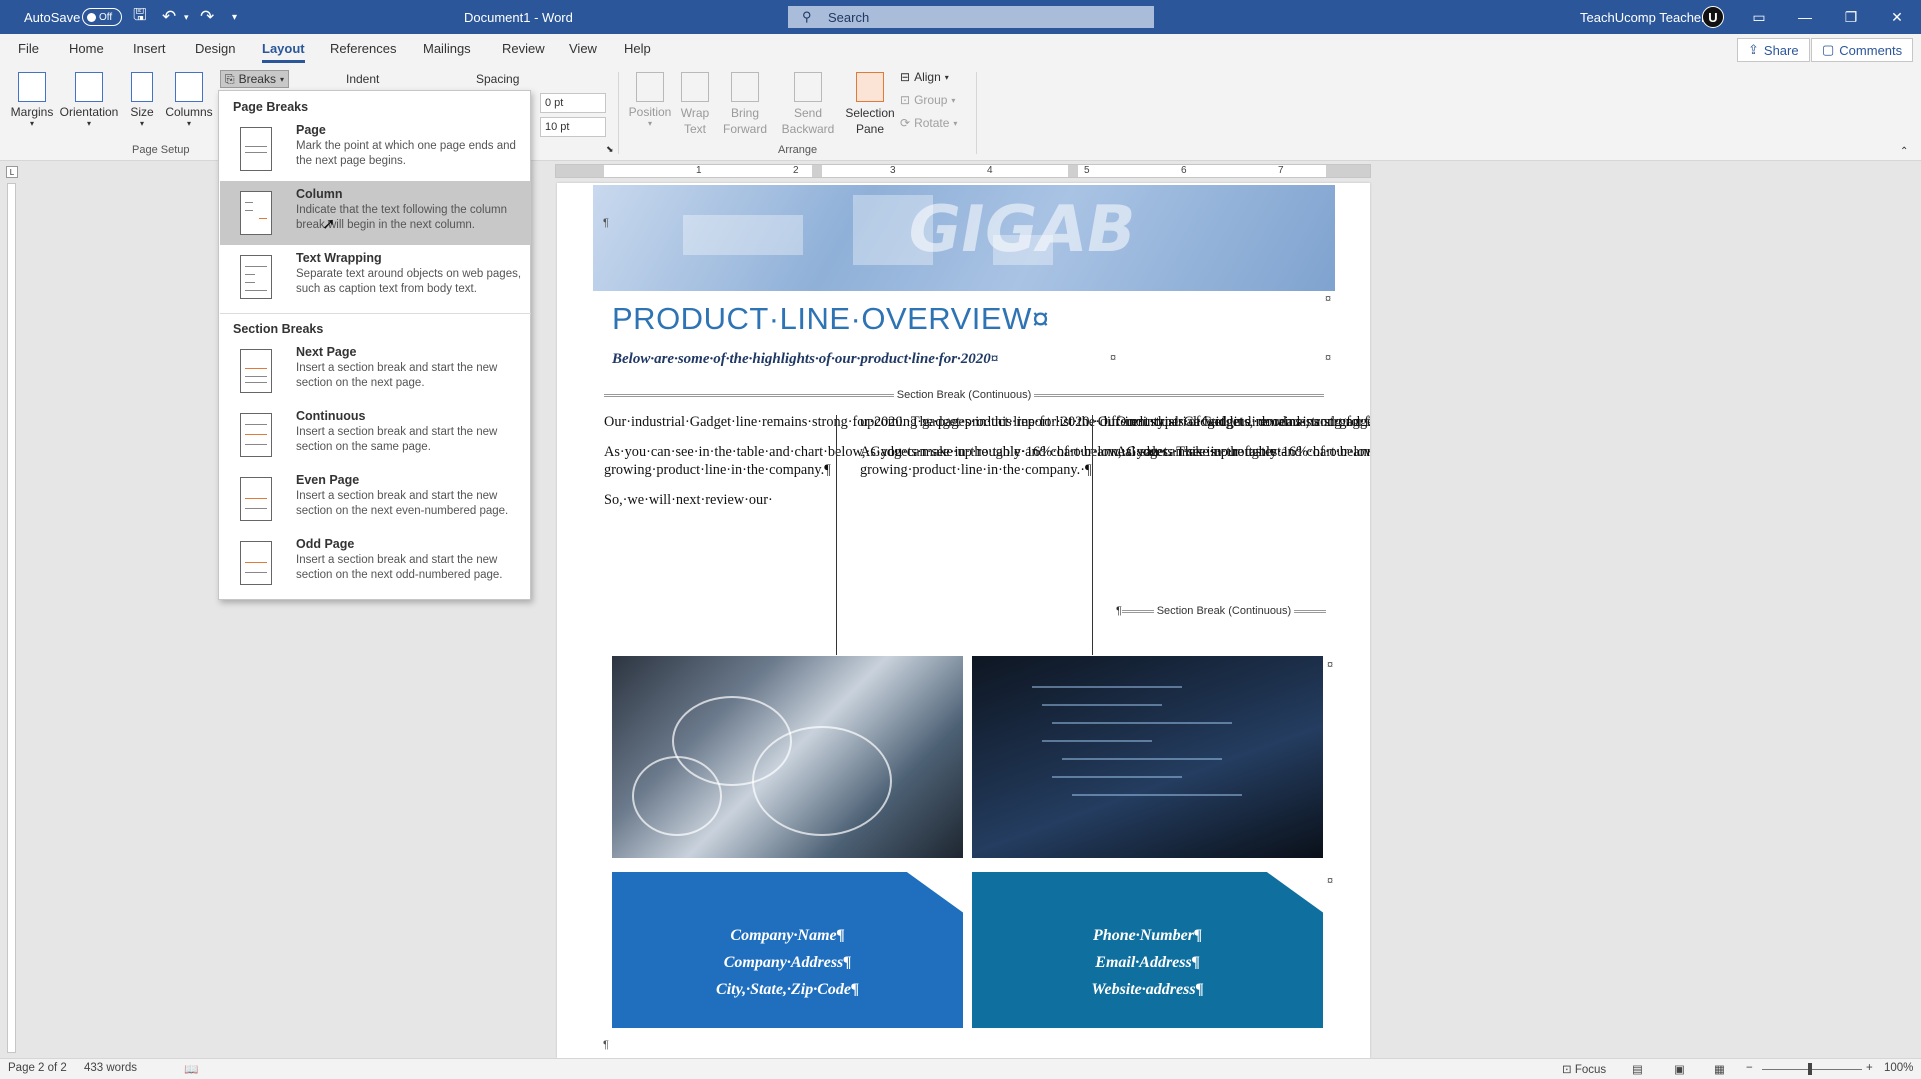 The height and width of the screenshot is (1079, 1921). What do you see at coordinates (149, 48) in the screenshot?
I see `tab-insert: Insert` at bounding box center [149, 48].